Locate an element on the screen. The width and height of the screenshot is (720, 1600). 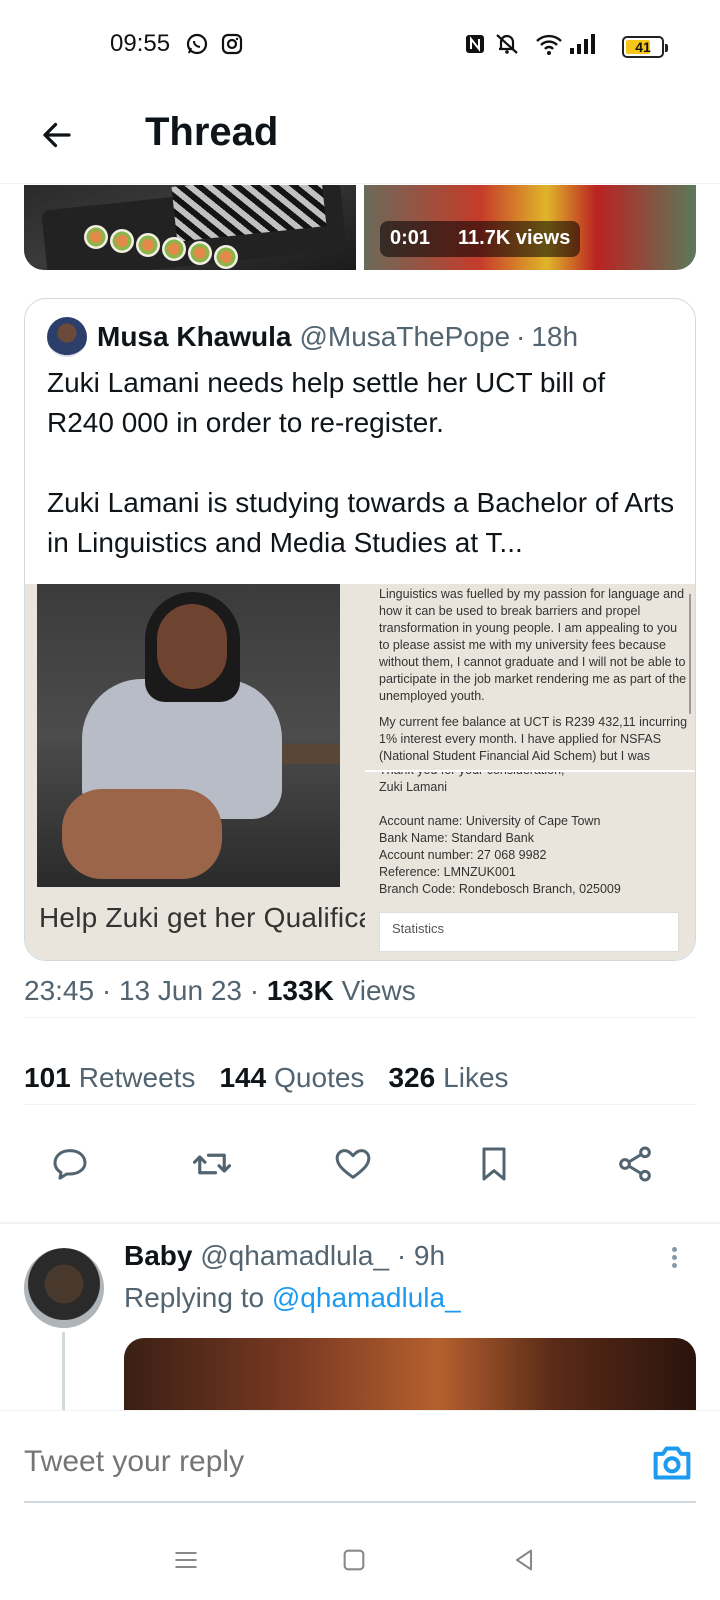
reply-author-handle: @qhamadlula_ is located at coordinates (294, 1255).